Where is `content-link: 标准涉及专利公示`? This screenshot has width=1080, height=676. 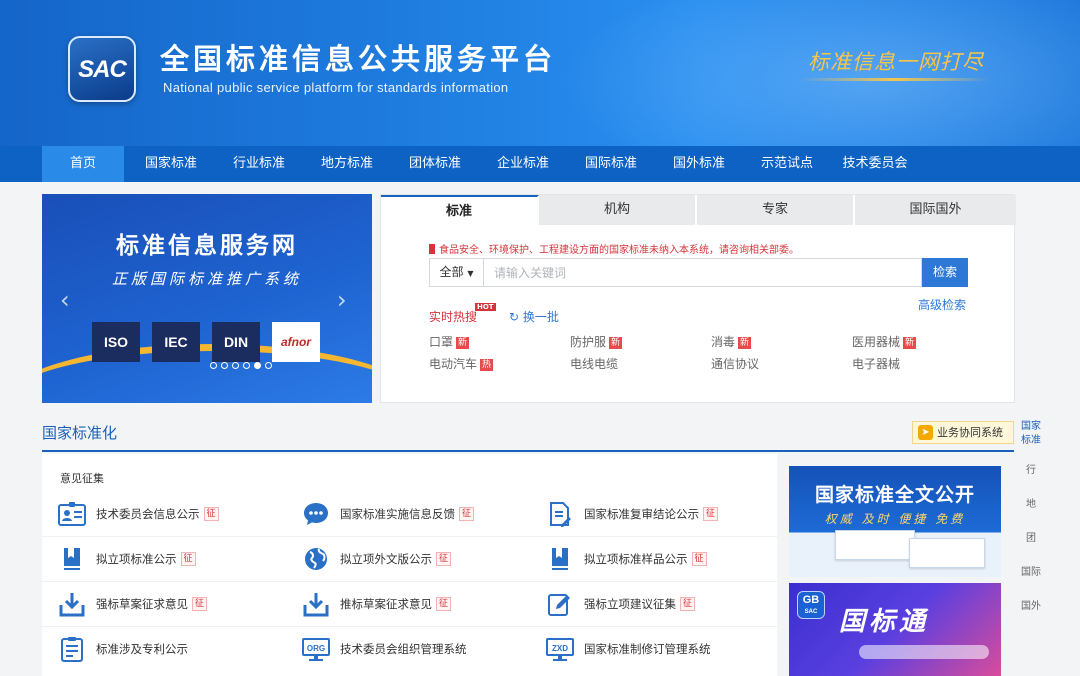 content-link: 标准涉及专利公示 is located at coordinates (123, 649).